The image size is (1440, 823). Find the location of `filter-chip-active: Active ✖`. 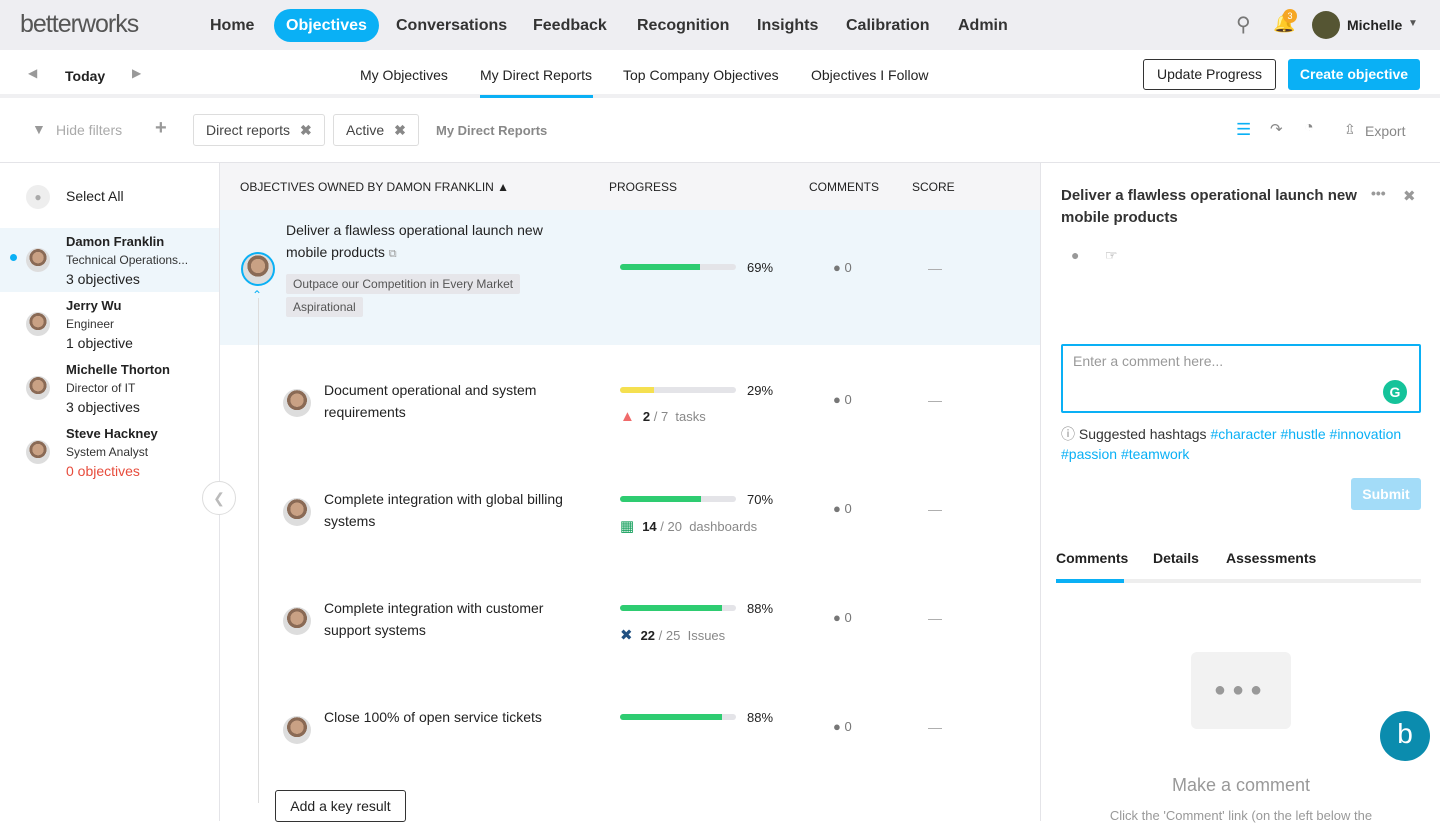

filter-chip-active: Active ✖ is located at coordinates (376, 130).